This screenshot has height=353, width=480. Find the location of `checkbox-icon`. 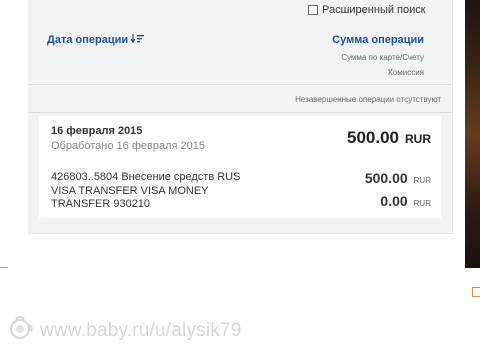

checkbox-icon is located at coordinates (313, 10).